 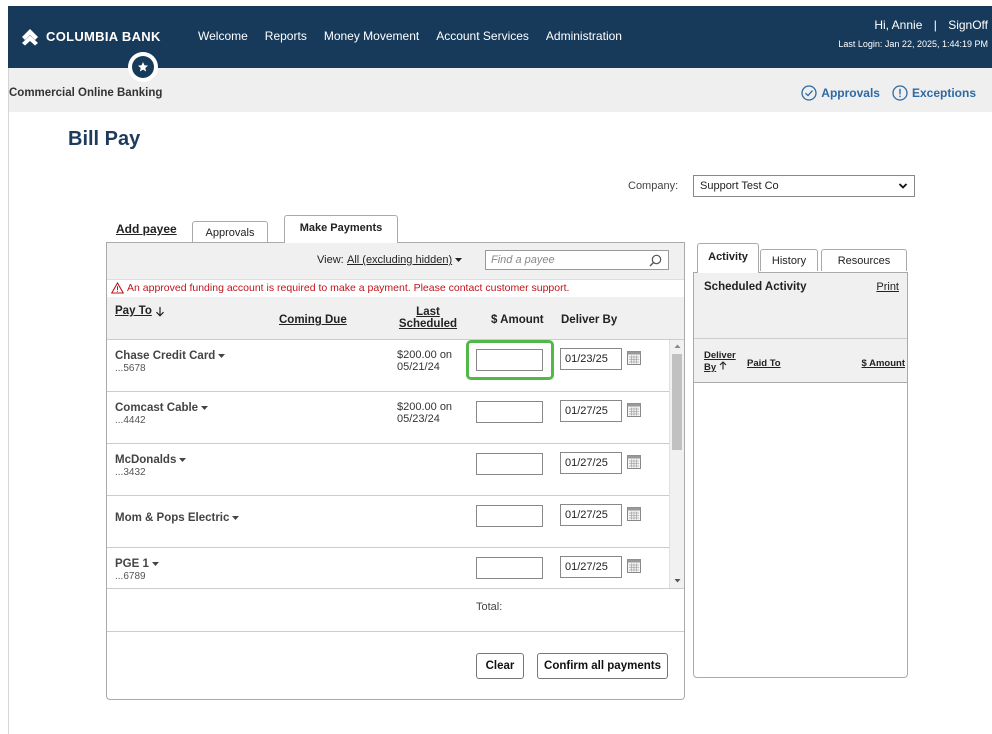 What do you see at coordinates (913, 44) in the screenshot?
I see `last-login: Last Login: Jan 22, 2025, 1:44:19 PM` at bounding box center [913, 44].